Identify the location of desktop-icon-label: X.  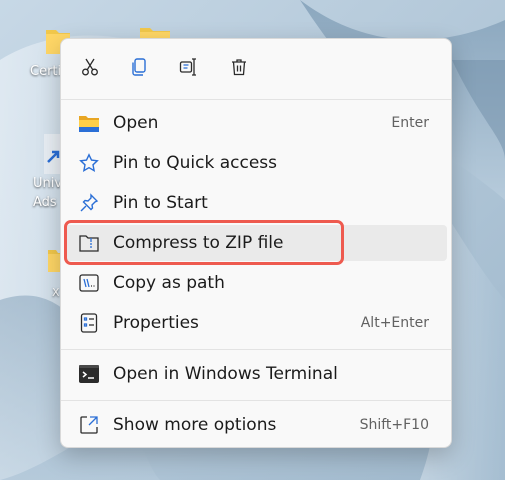
(56, 292).